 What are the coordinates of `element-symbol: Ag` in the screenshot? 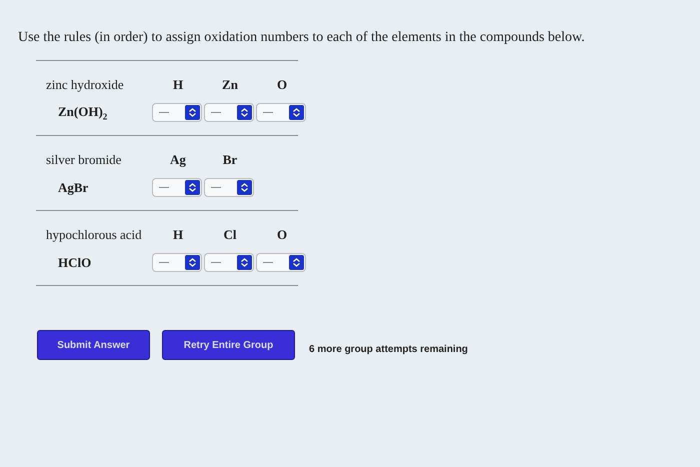 It's located at (178, 160).